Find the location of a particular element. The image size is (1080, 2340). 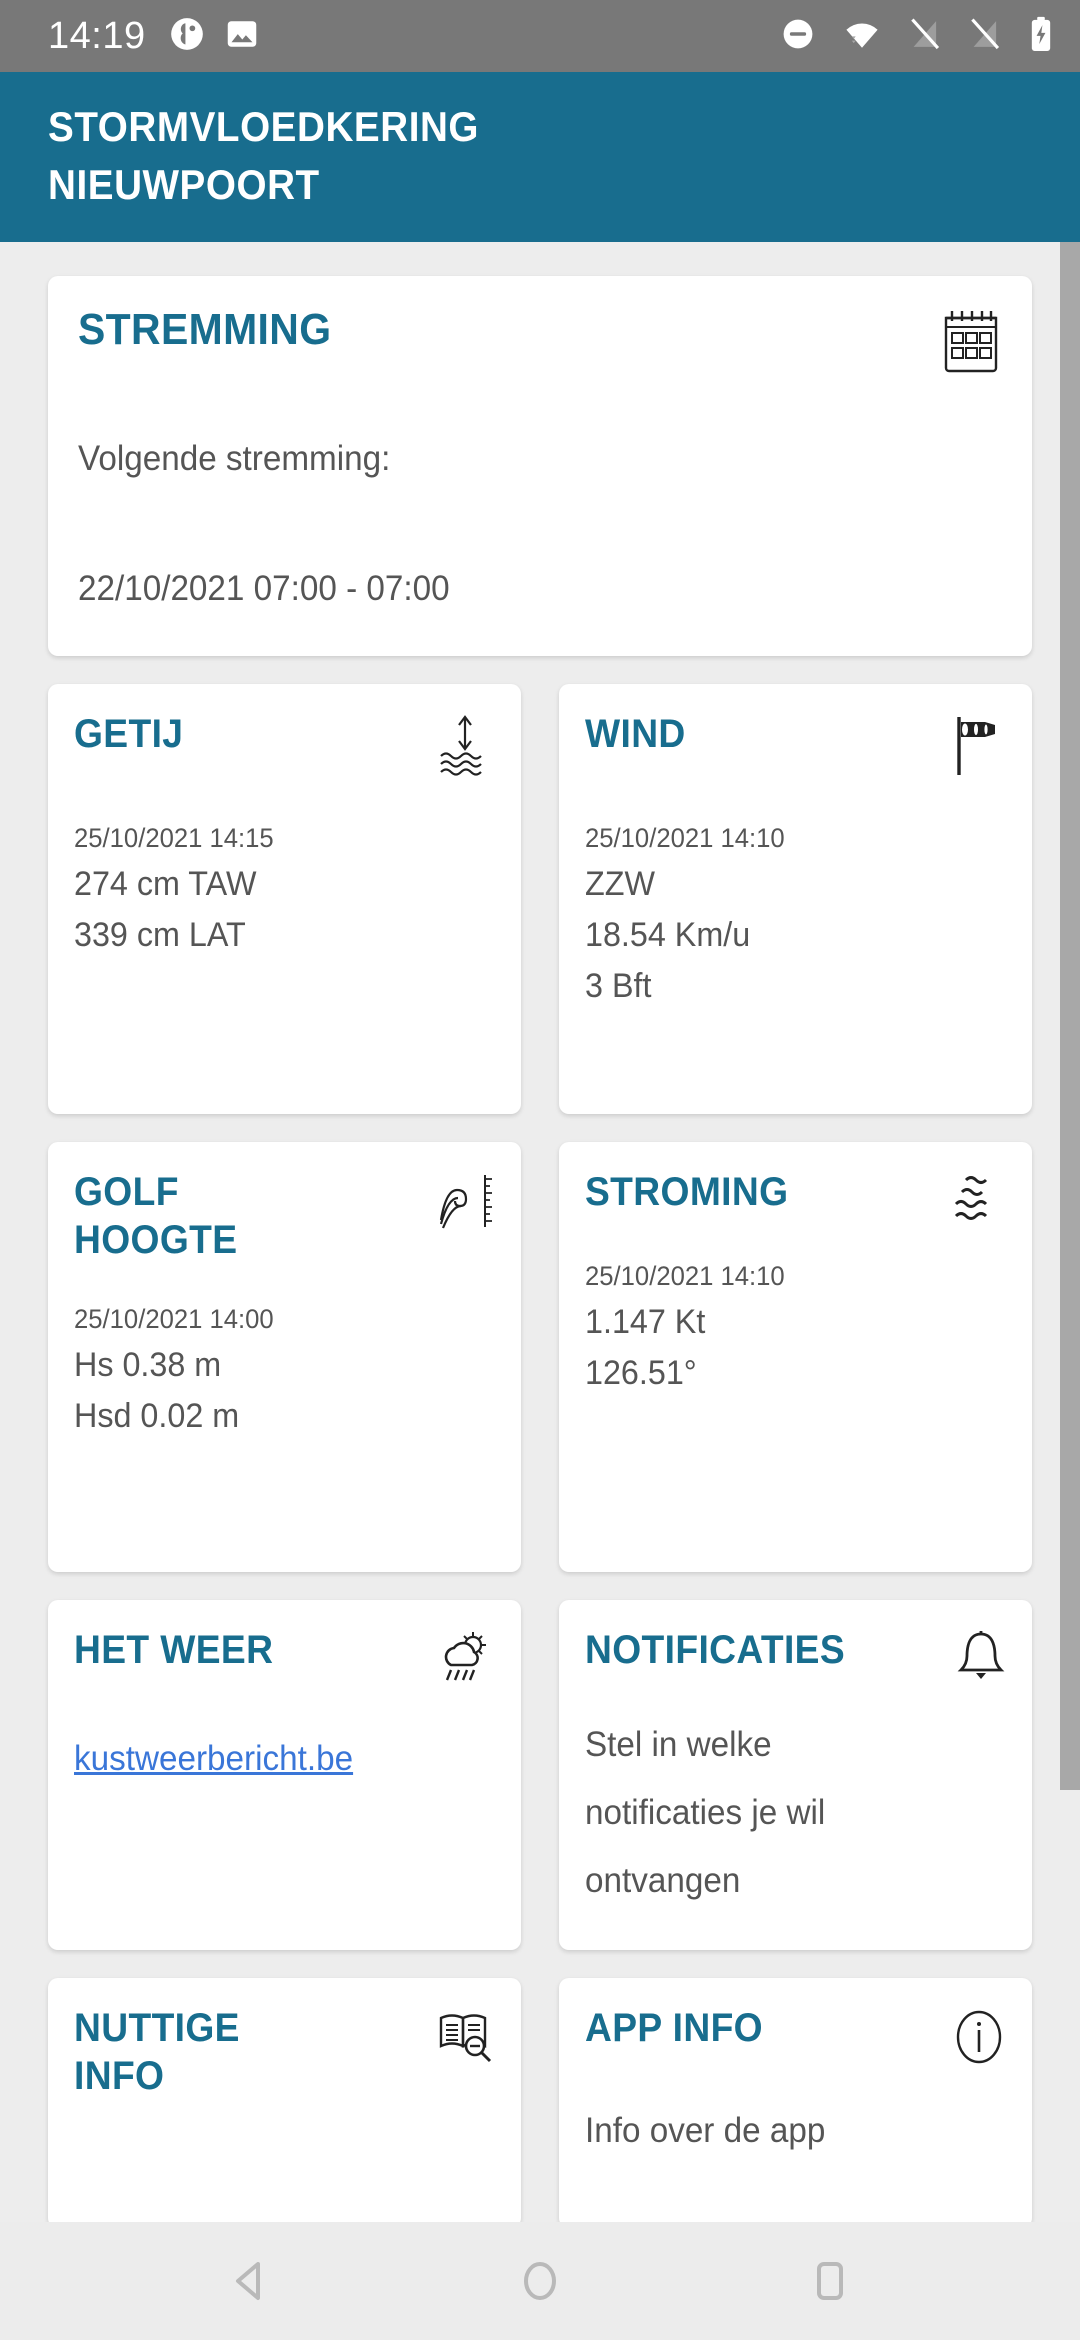

card-stremming-label: Volgende stremming: is located at coordinates (234, 458).